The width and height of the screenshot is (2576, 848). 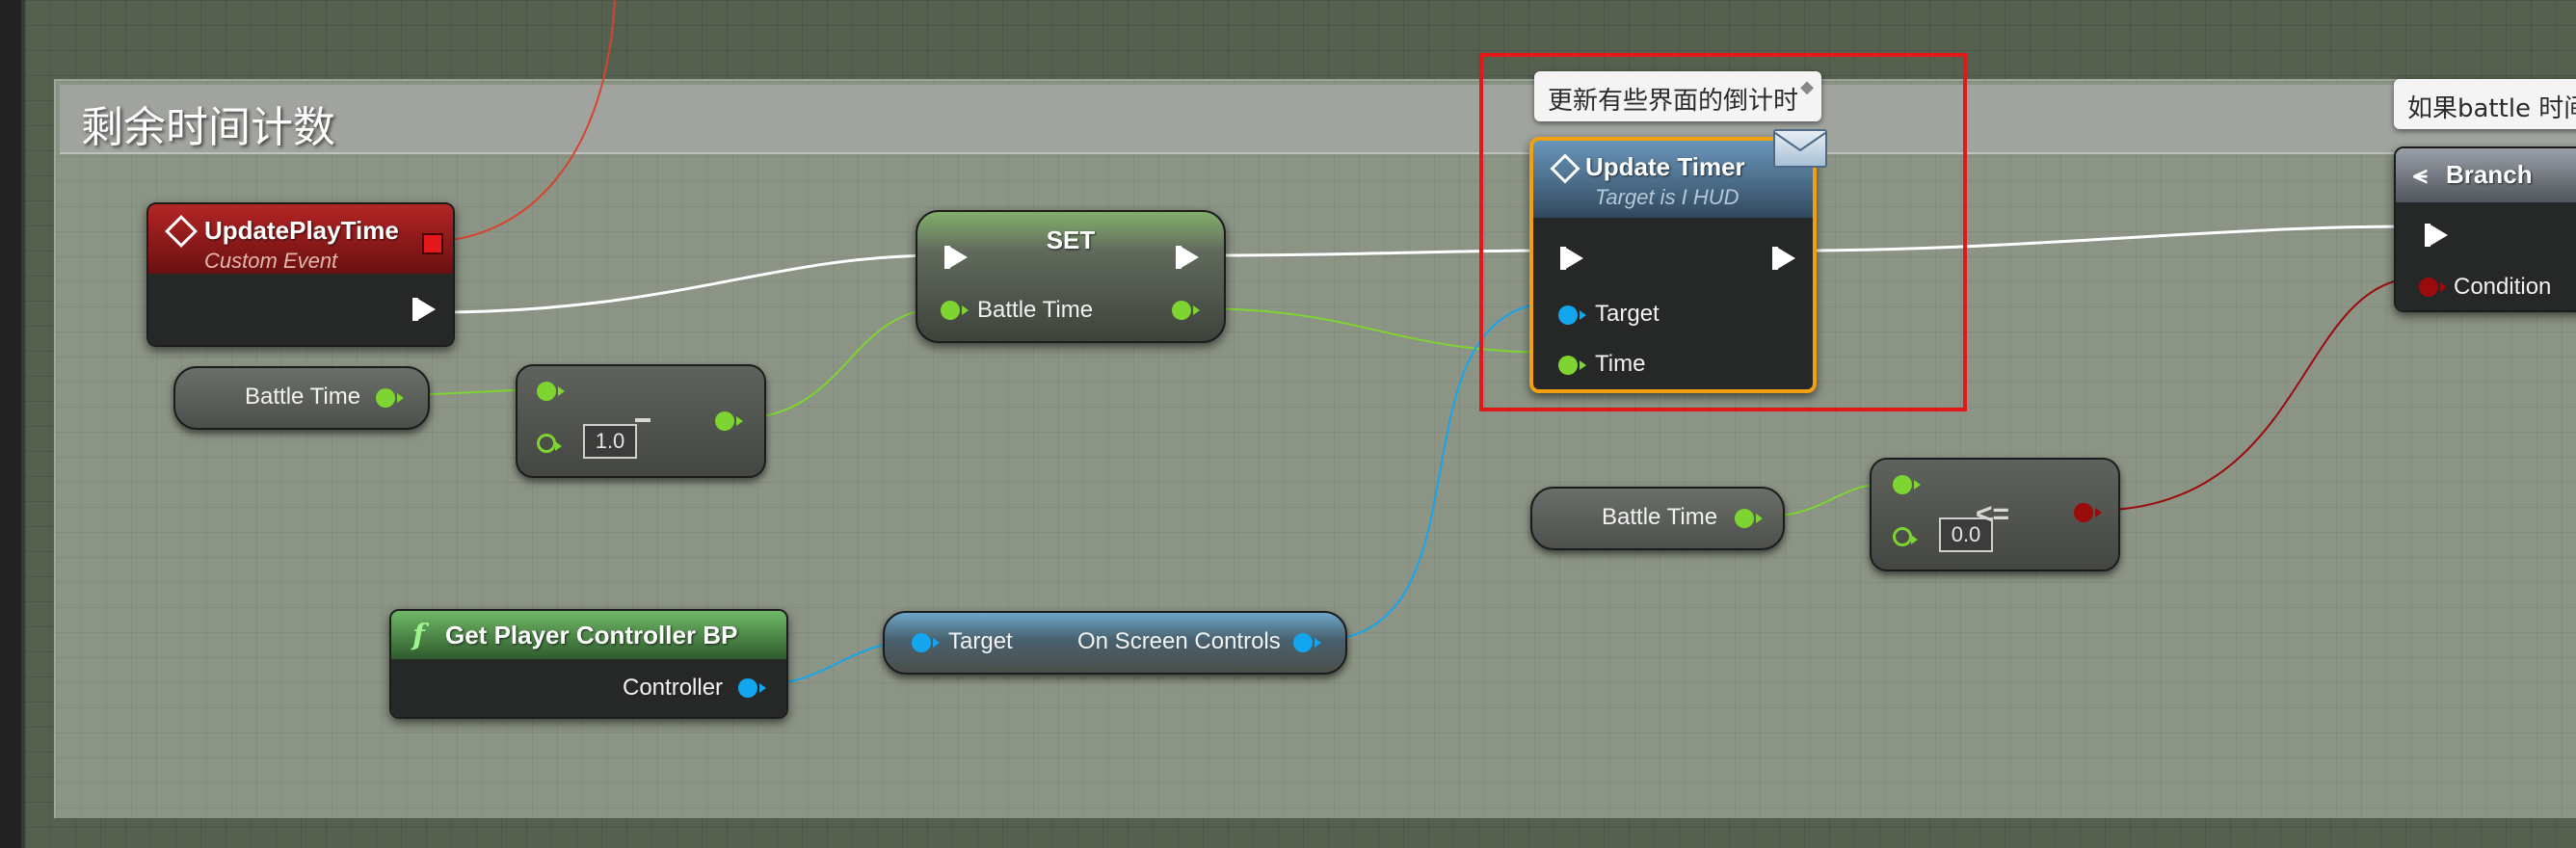 I want to click on update-play-time-event-node: UpdatePlayTime Custom Event, so click(x=300, y=274).